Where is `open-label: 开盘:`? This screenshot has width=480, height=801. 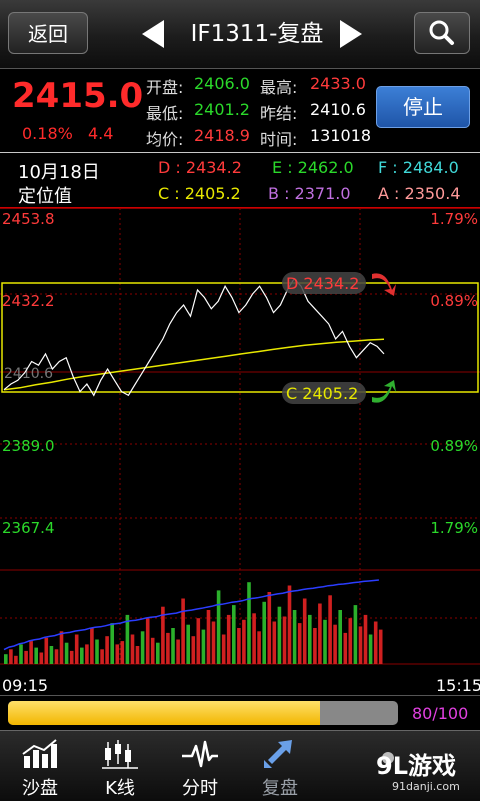
open-label: 开盘: is located at coordinates (165, 87).